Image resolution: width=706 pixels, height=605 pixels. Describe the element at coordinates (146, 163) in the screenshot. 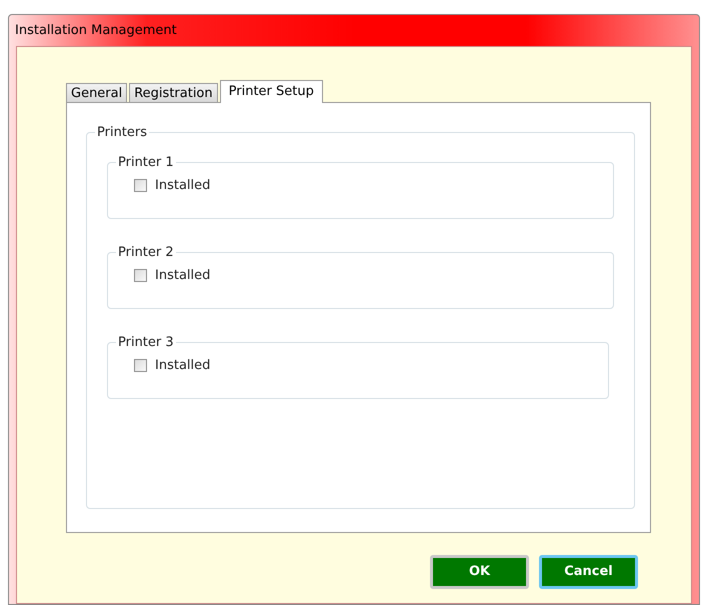

I see `group-title: Printer 1` at that location.